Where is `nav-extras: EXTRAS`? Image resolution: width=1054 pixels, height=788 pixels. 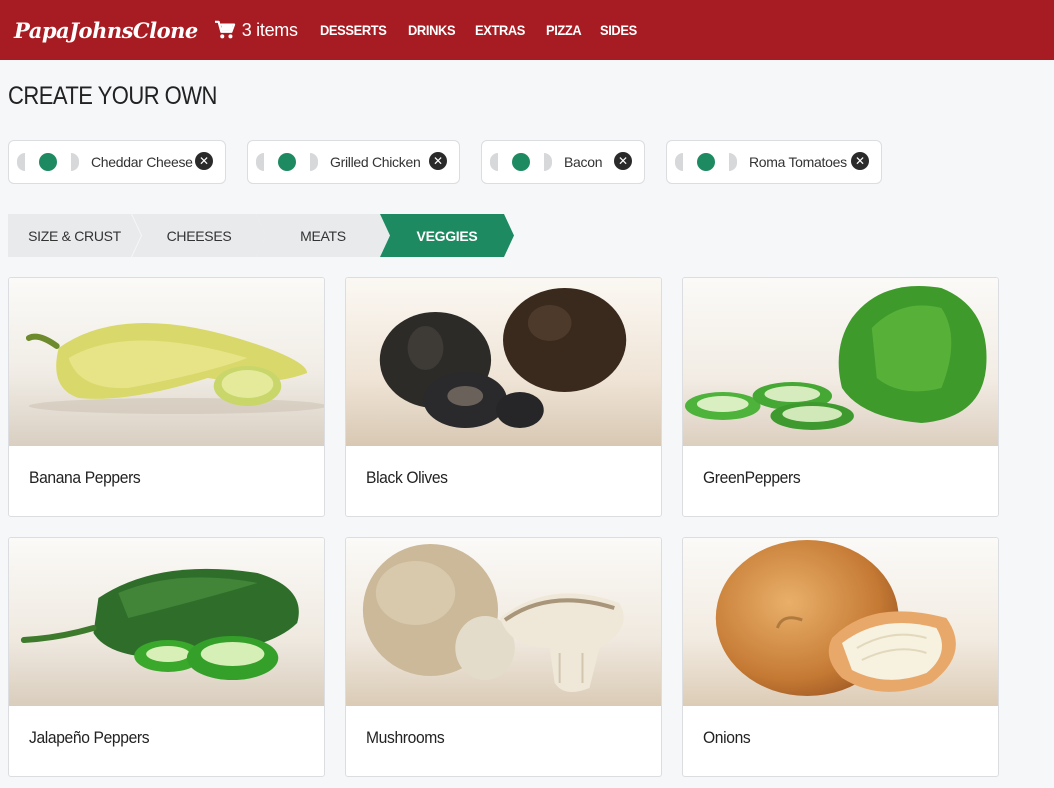
nav-extras: EXTRAS is located at coordinates (500, 30).